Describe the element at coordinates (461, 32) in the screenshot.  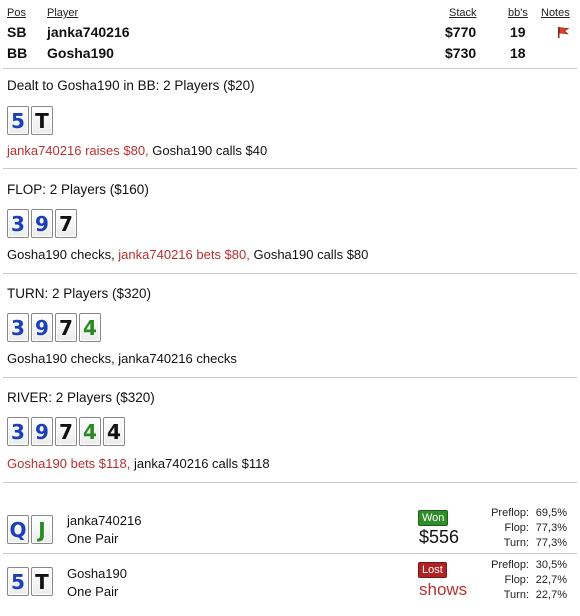
I see `row-sb-stack: $770` at that location.